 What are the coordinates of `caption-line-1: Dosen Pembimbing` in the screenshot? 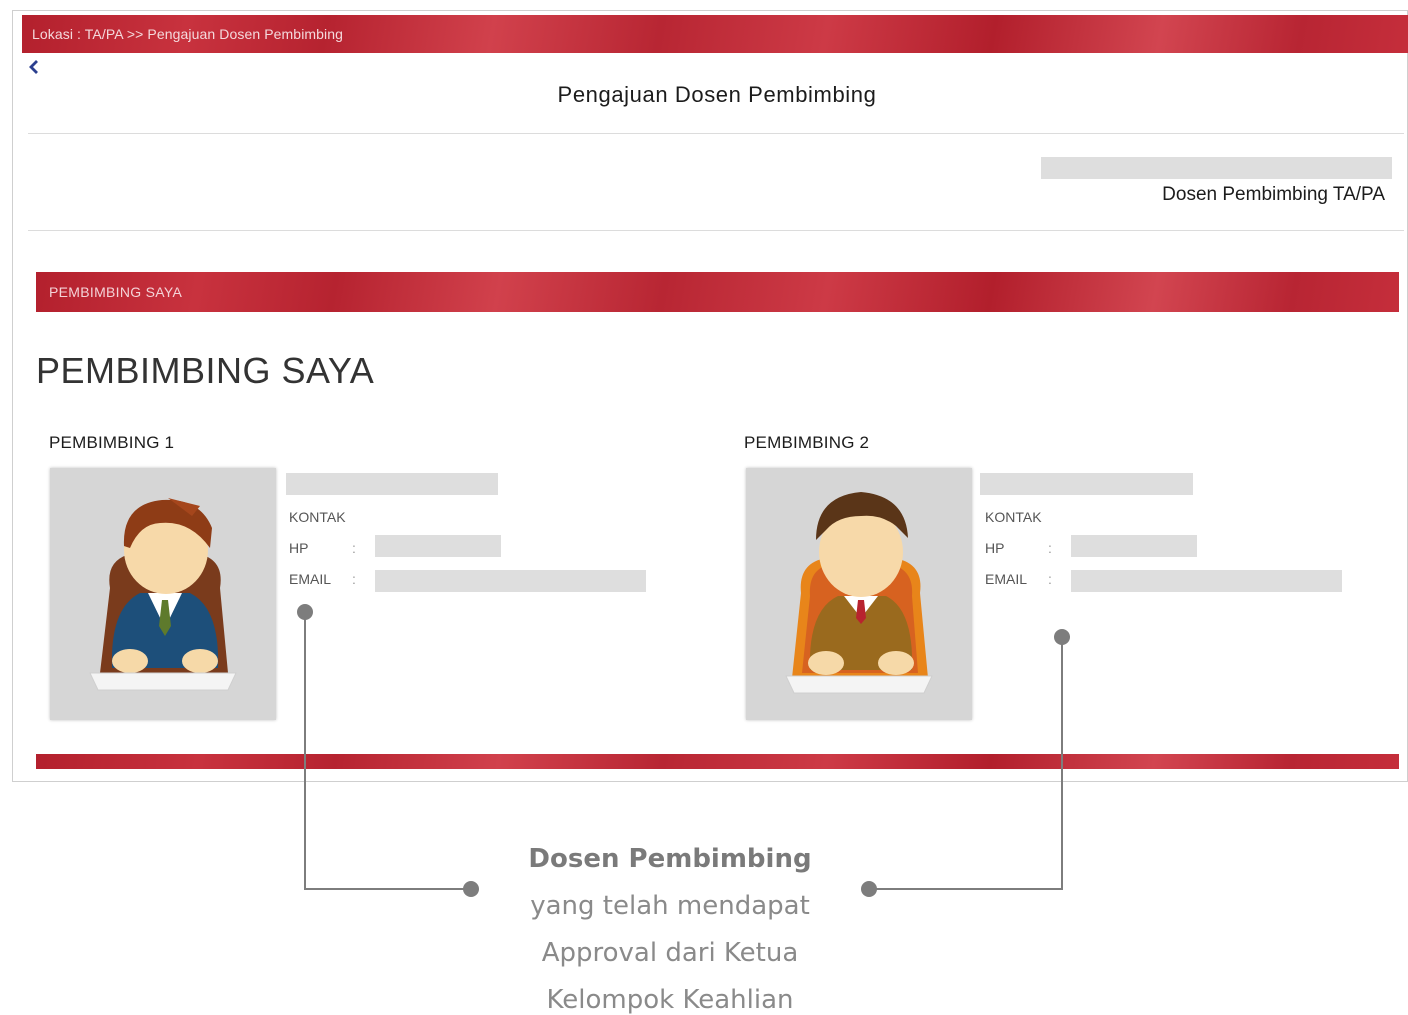 It's located at (670, 859).